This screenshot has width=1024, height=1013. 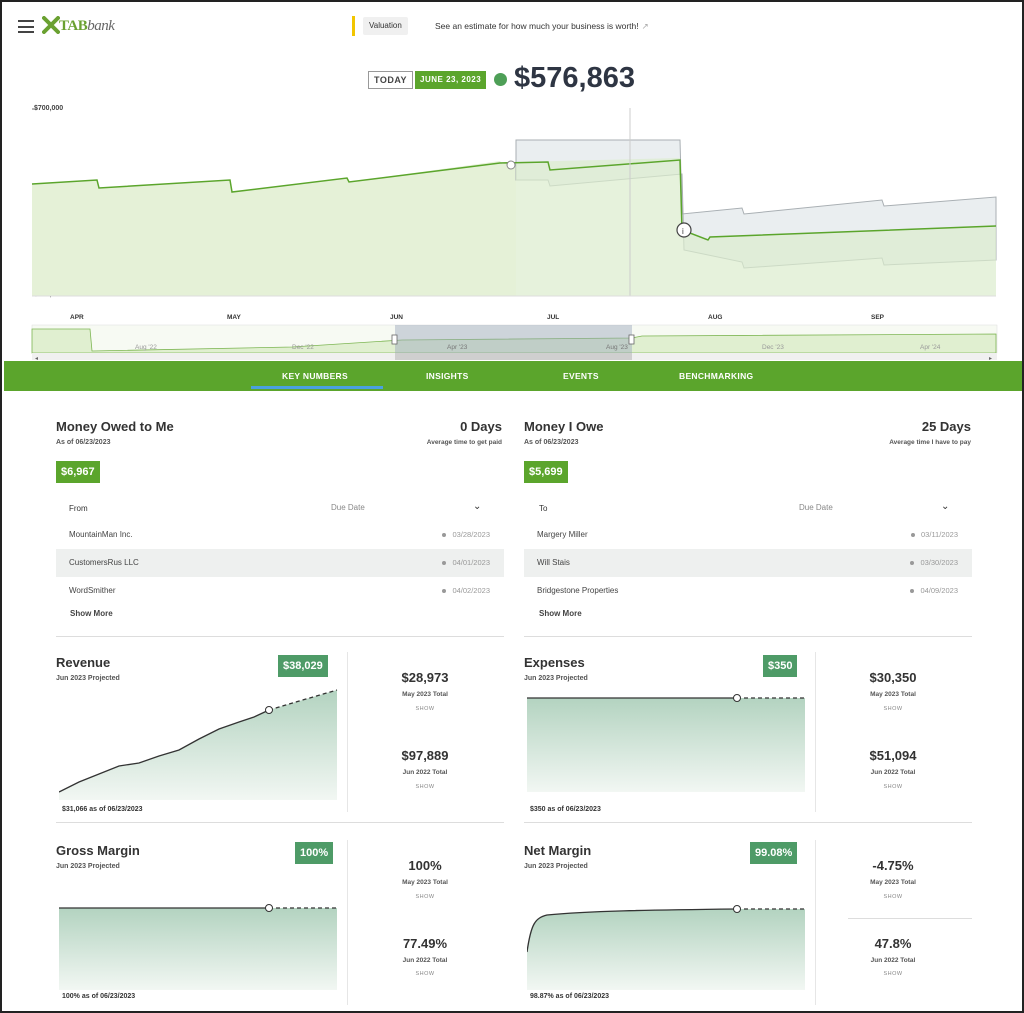 I want to click on revenue-badge: $38,029, so click(x=303, y=666).